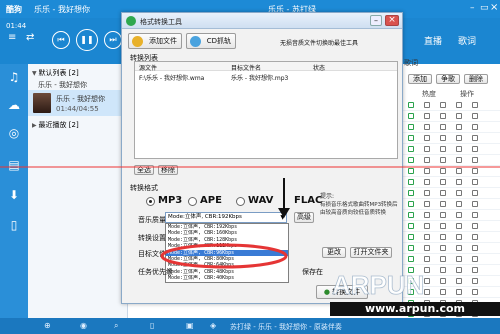 This screenshot has width=500, height=334. Describe the element at coordinates (284, 213) in the screenshot. I see `arrow-head` at that location.